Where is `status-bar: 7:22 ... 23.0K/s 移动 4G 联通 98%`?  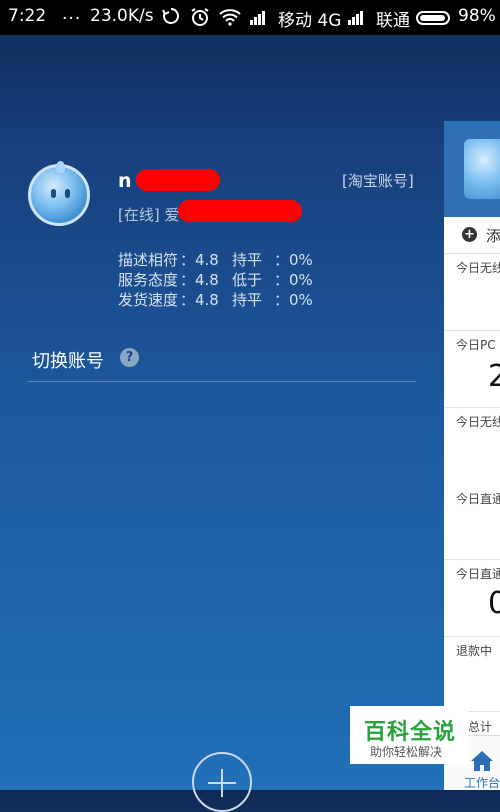
status-bar: 7:22 ... 23.0K/s 移动 4G 联通 98% is located at coordinates (250, 17).